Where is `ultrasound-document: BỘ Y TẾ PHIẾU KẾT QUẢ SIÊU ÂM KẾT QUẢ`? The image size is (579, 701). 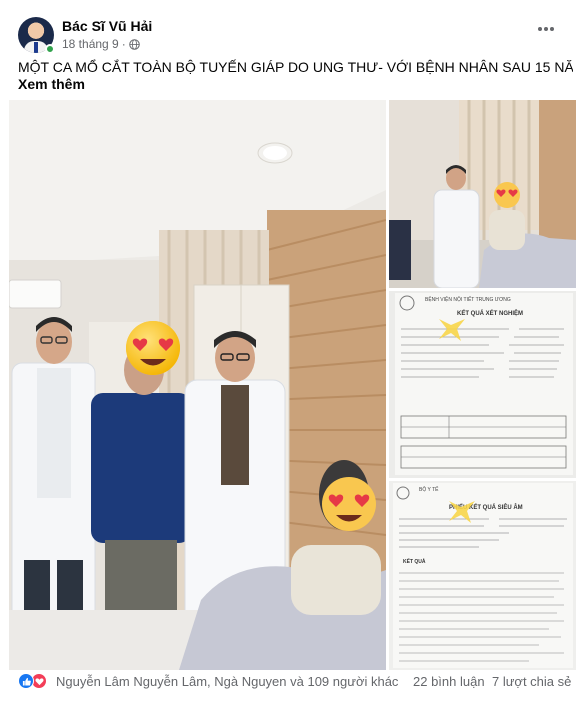 ultrasound-document: BỘ Y TẾ PHIẾU KẾT QUẢ SIÊU ÂM KẾT QUẢ is located at coordinates (482, 575).